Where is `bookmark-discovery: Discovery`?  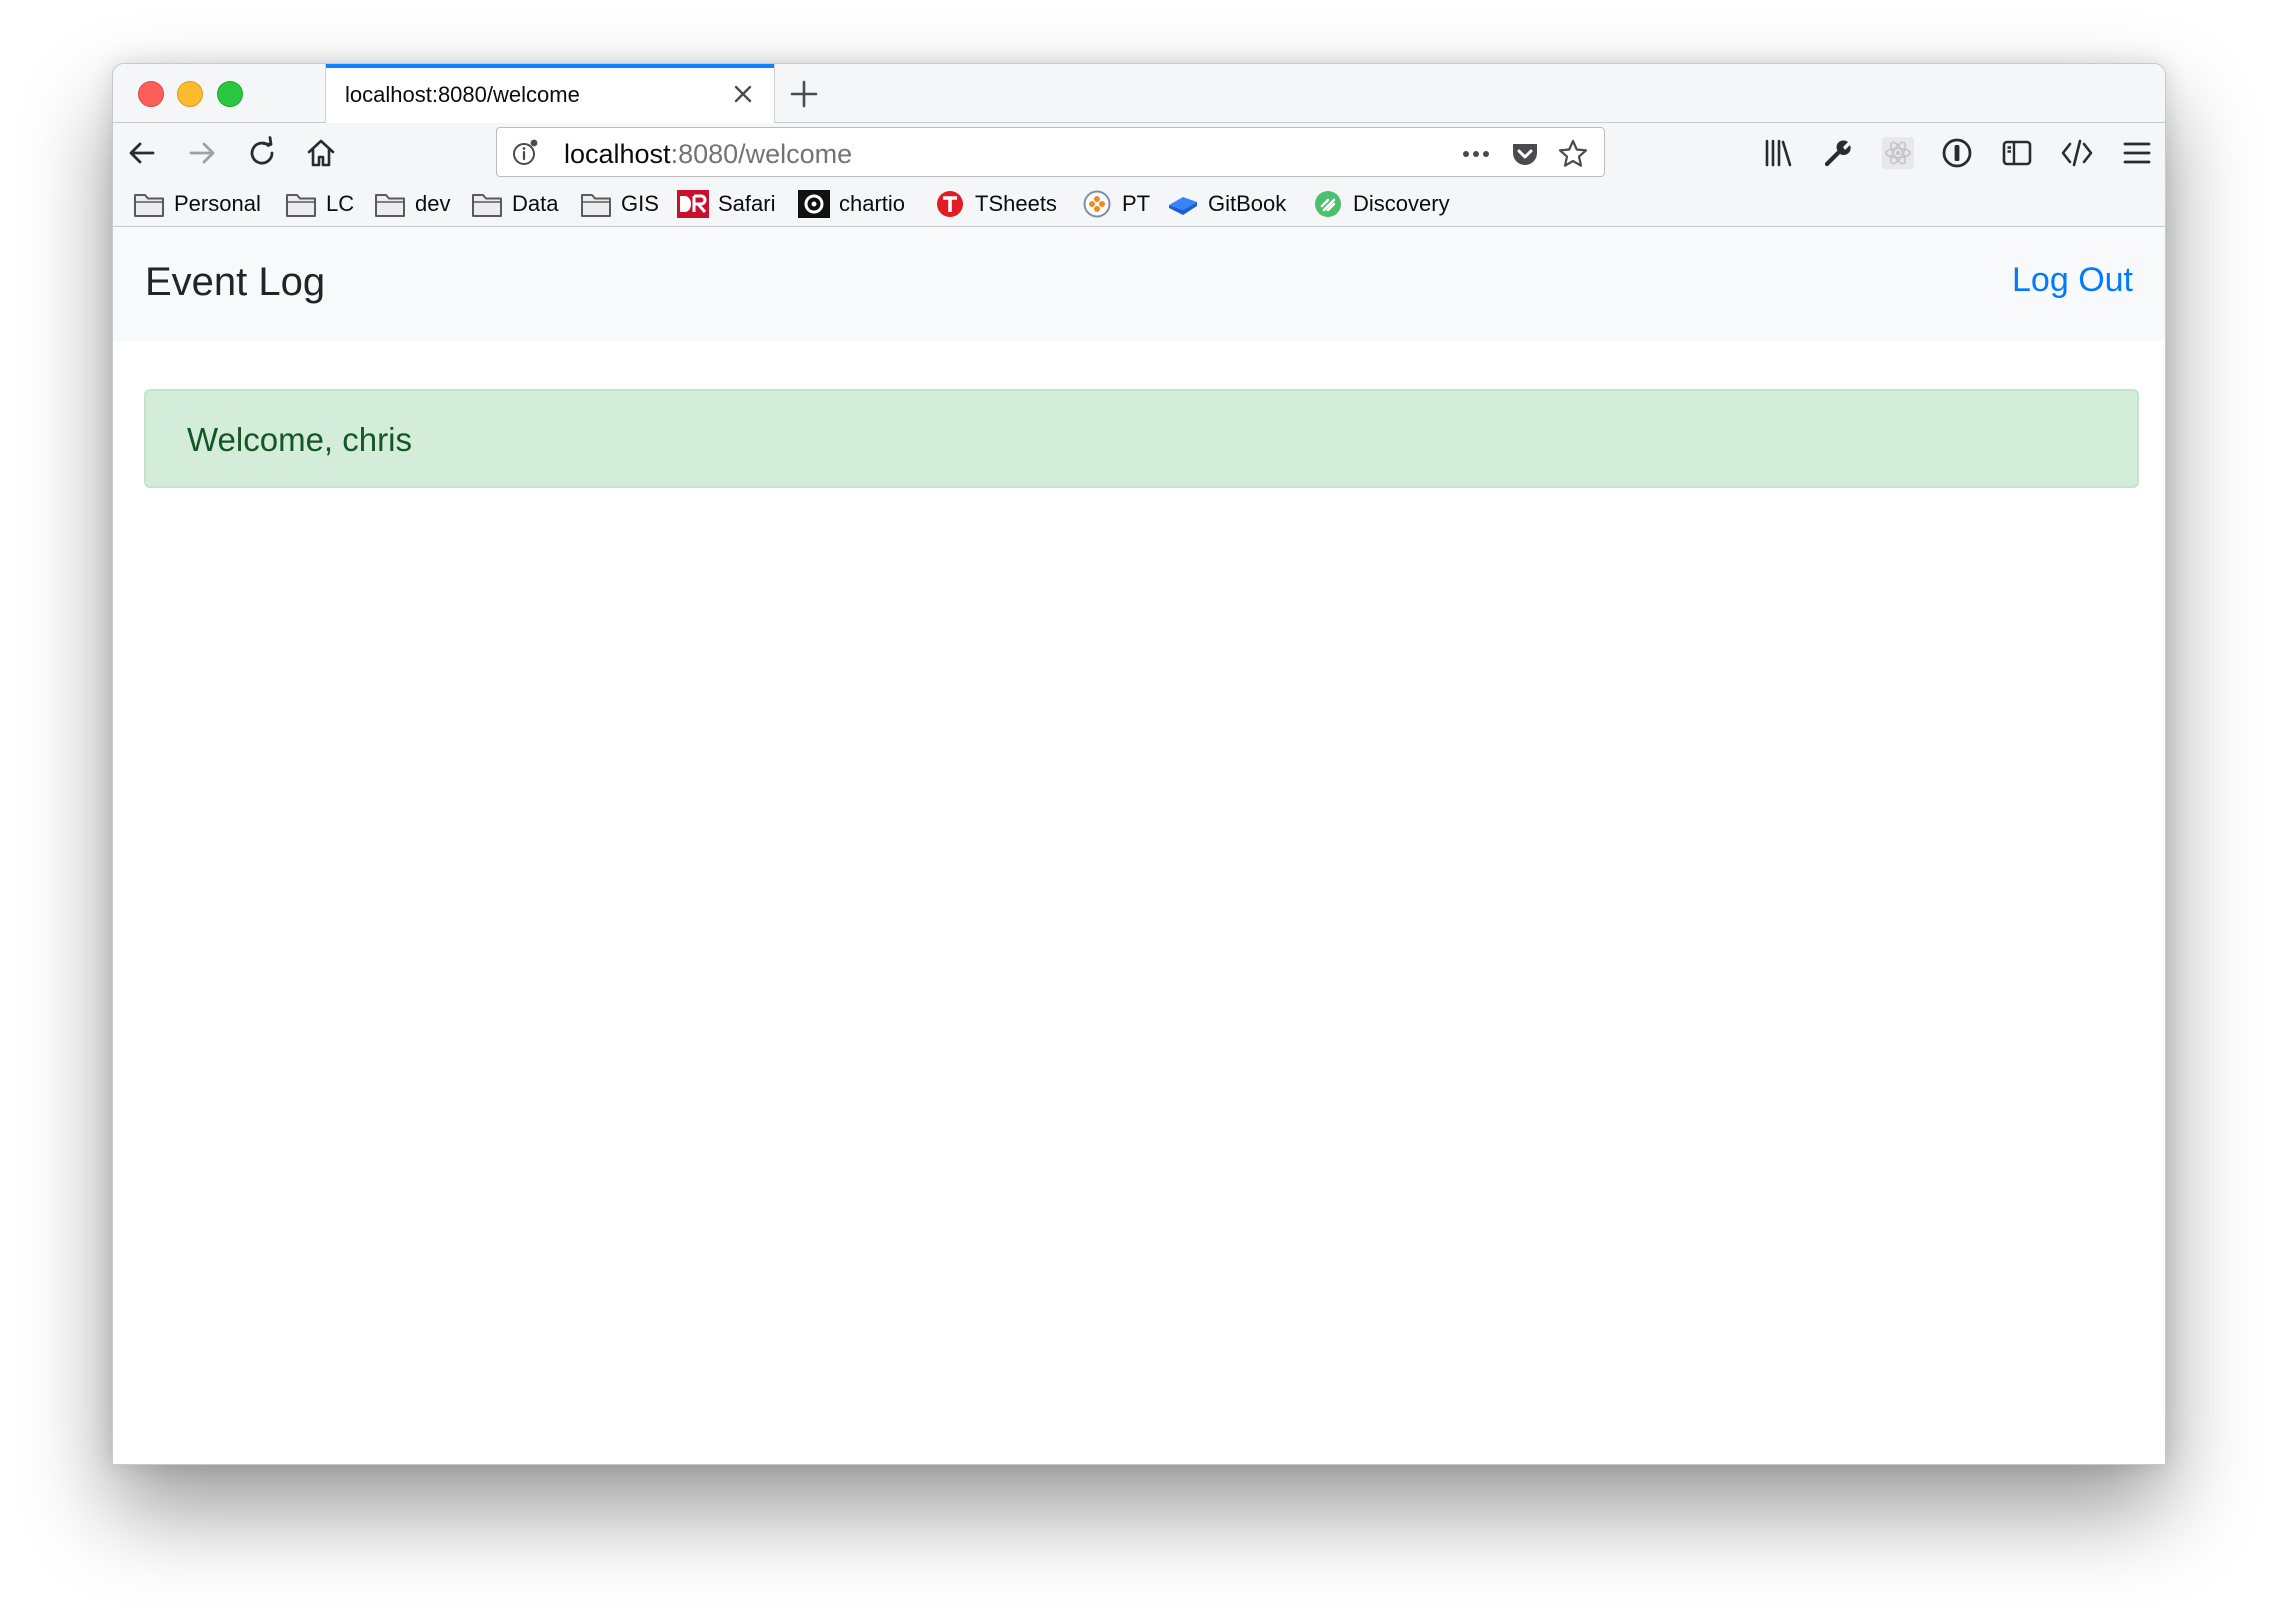
bookmark-discovery: Discovery is located at coordinates (1381, 204).